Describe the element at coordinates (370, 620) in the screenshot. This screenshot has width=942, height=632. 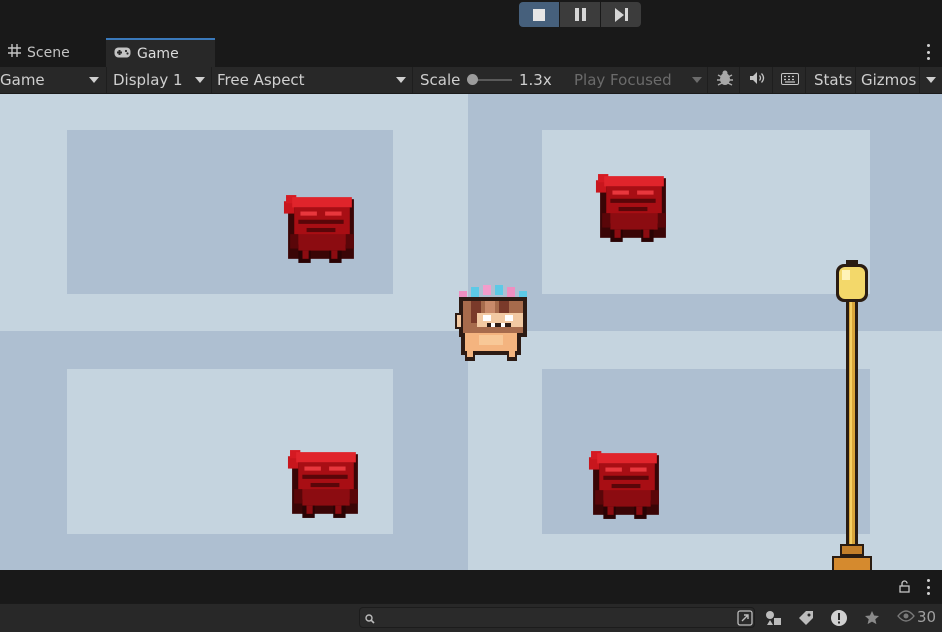
I see `search-icon` at that location.